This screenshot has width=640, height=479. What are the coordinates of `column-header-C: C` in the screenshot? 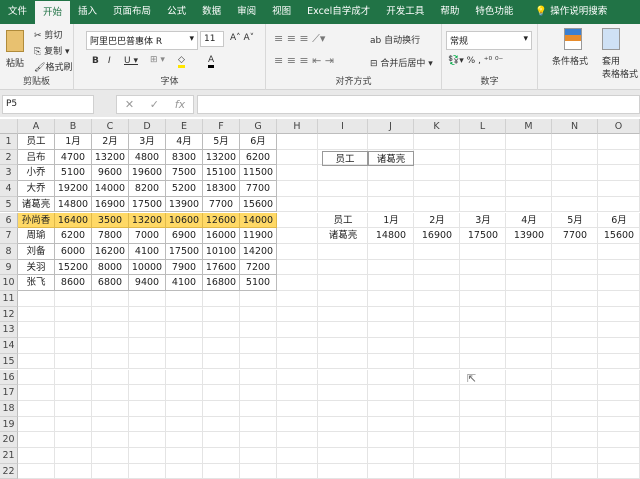 It's located at (110, 126).